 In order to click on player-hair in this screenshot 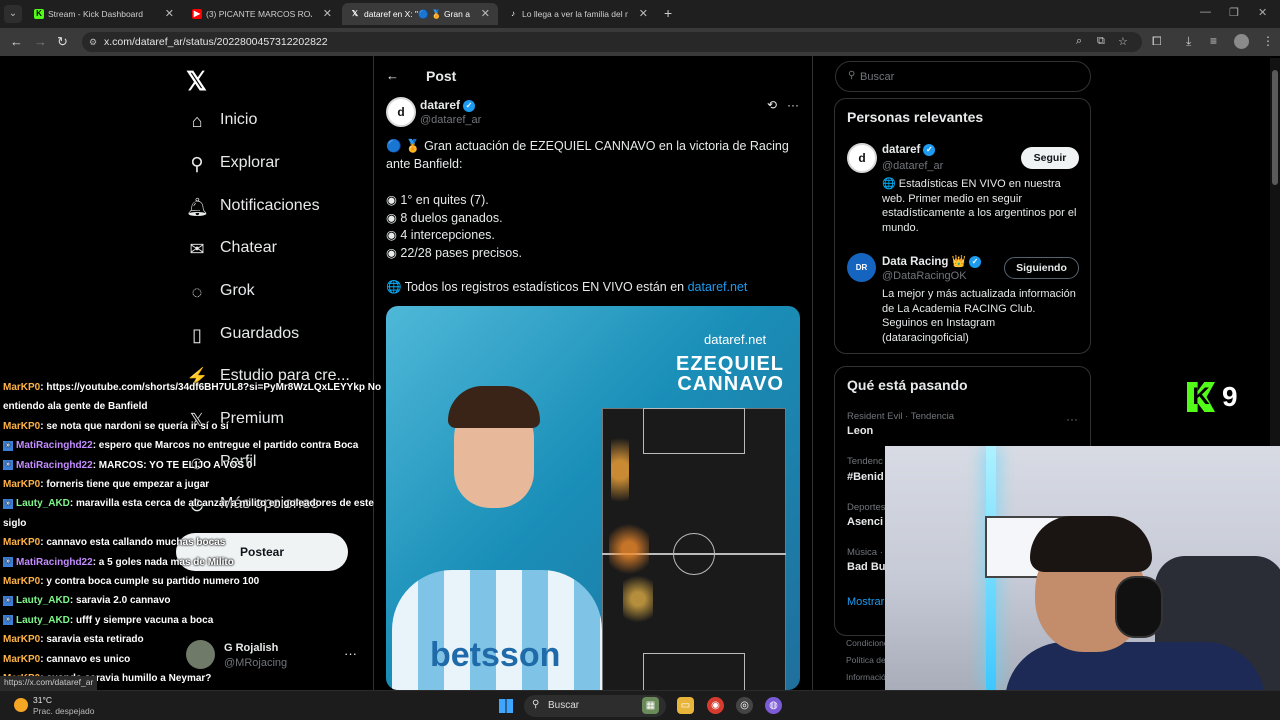, I will do `click(494, 407)`.